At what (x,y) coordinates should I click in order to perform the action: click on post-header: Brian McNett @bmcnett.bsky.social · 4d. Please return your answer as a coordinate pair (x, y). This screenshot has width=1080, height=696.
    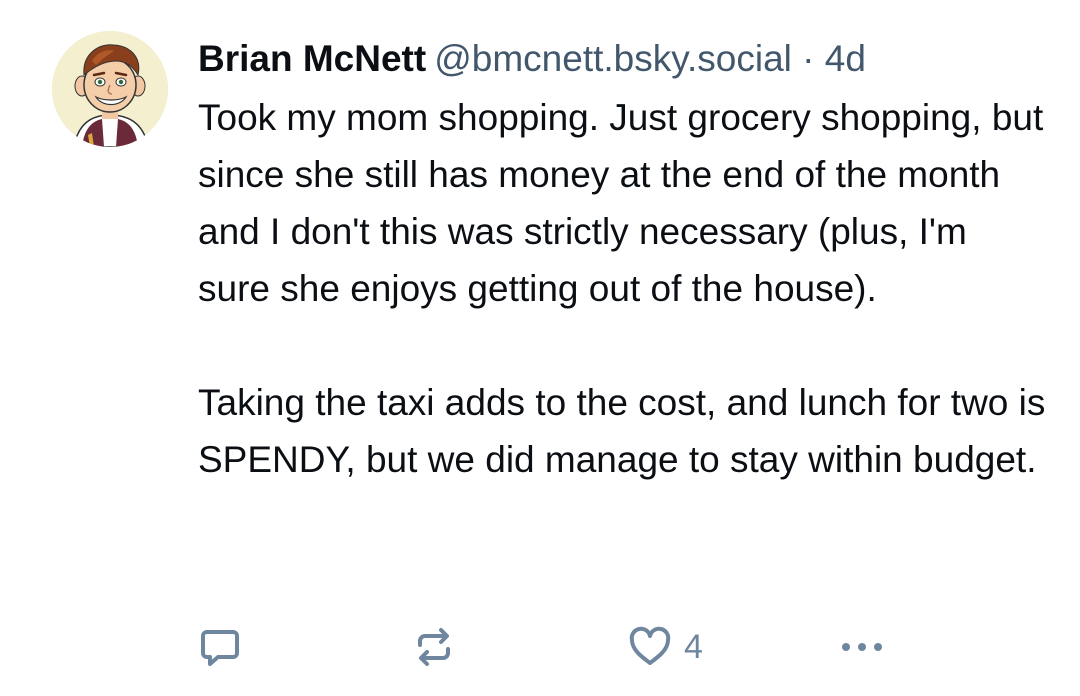
    Looking at the image, I should click on (623, 59).